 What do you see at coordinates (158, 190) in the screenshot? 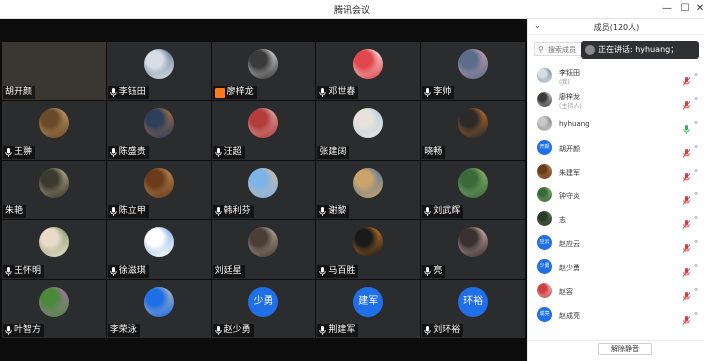
I see `video-tile: 陈立甲` at bounding box center [158, 190].